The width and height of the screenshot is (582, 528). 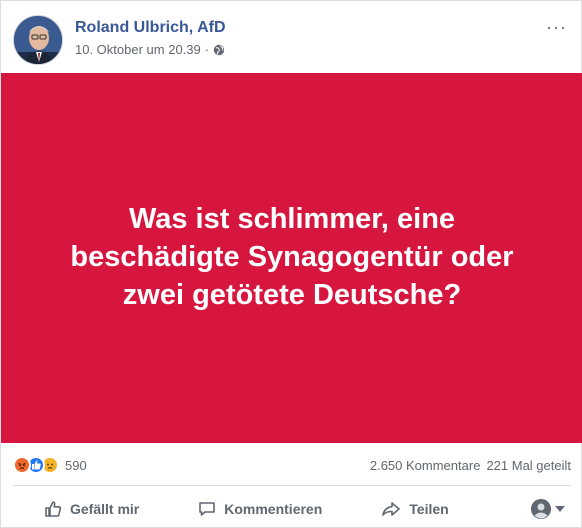 What do you see at coordinates (219, 50) in the screenshot?
I see `globe-icon` at bounding box center [219, 50].